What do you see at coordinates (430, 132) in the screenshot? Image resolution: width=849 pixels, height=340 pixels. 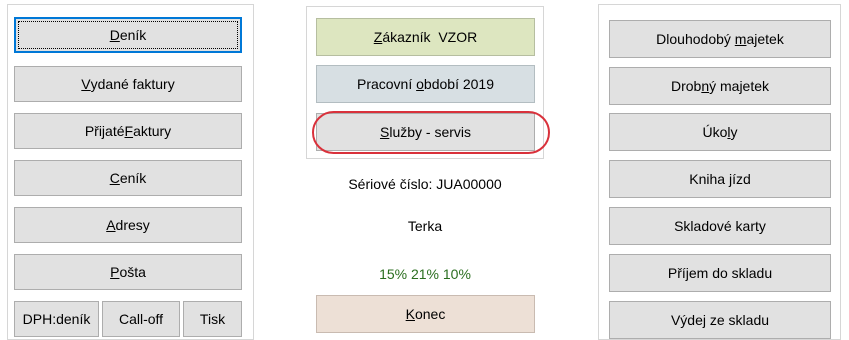 I see `services-label-post: lužby - servis` at bounding box center [430, 132].